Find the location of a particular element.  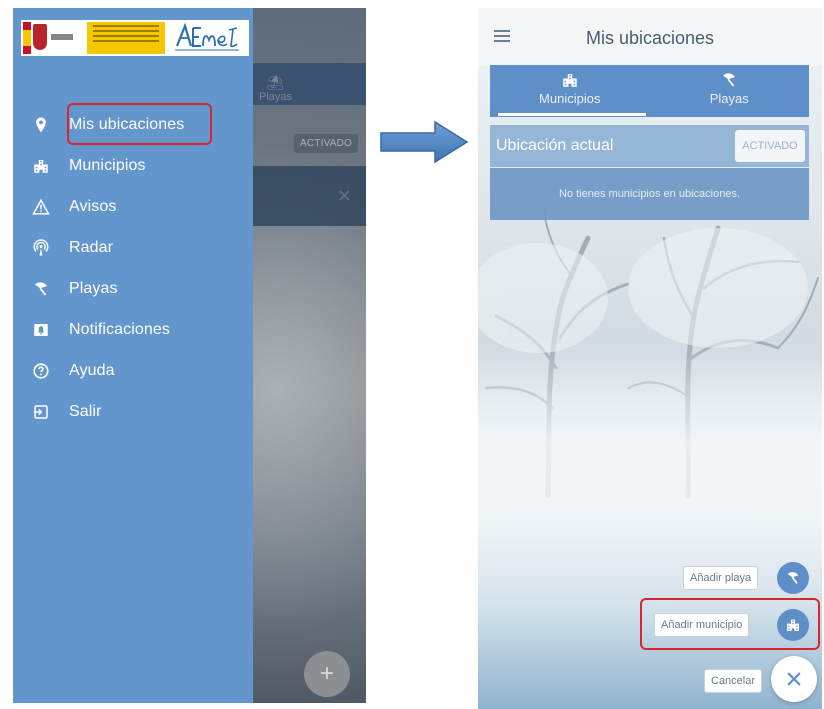

page-title: Mis ubicaciones is located at coordinates (650, 38).